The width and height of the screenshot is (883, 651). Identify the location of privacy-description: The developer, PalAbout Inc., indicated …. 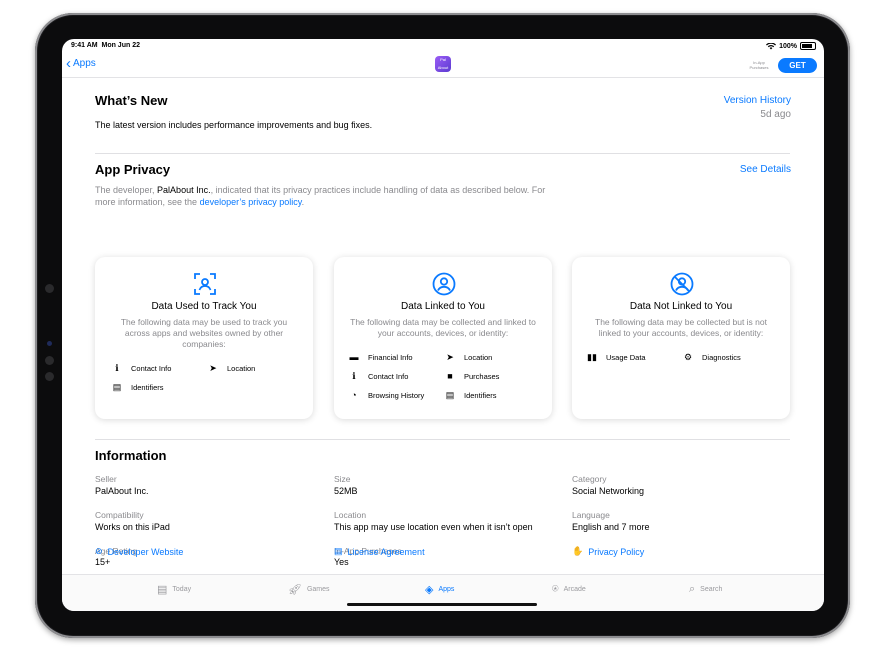
(320, 196).